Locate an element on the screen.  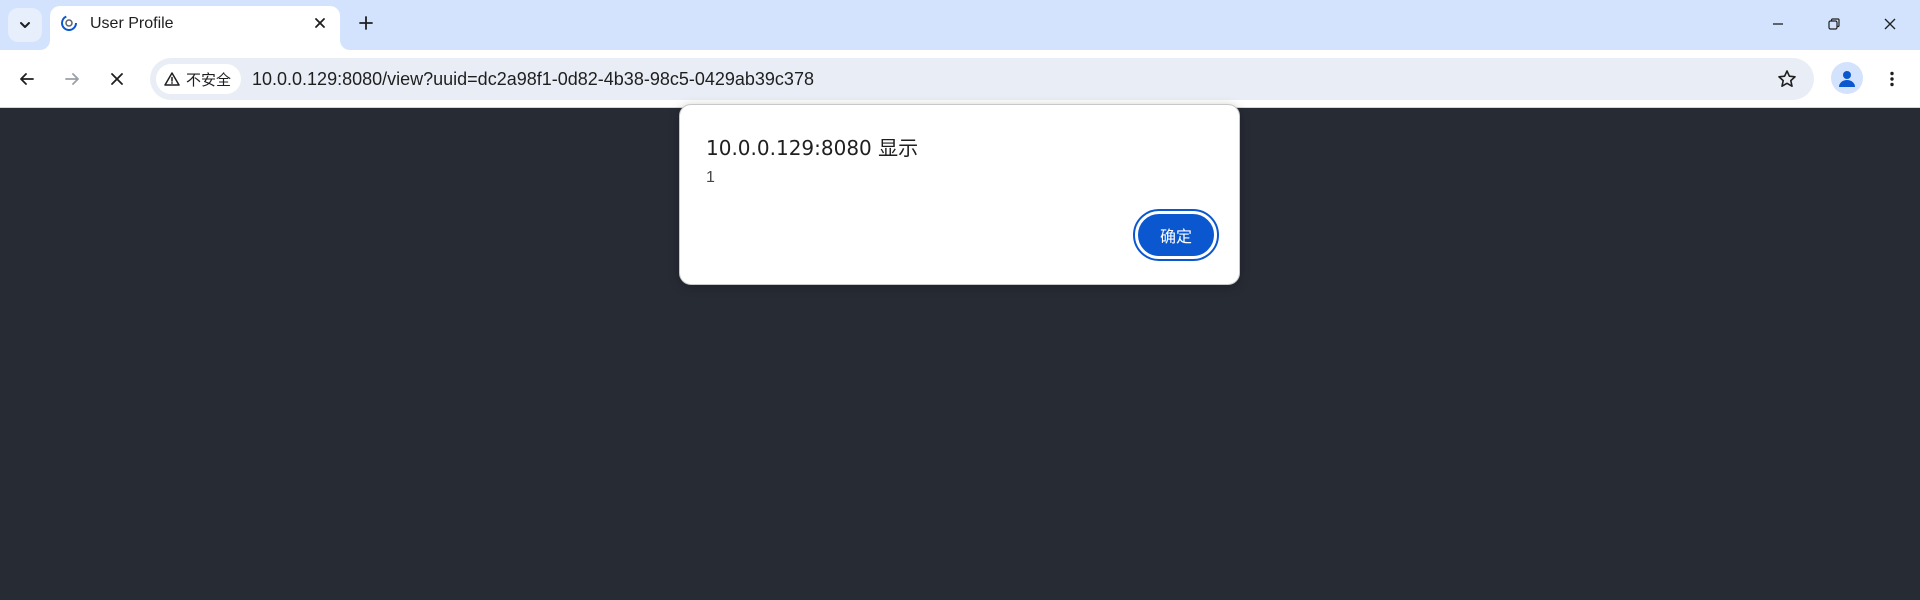
security-label: 不安全 is located at coordinates (209, 79).